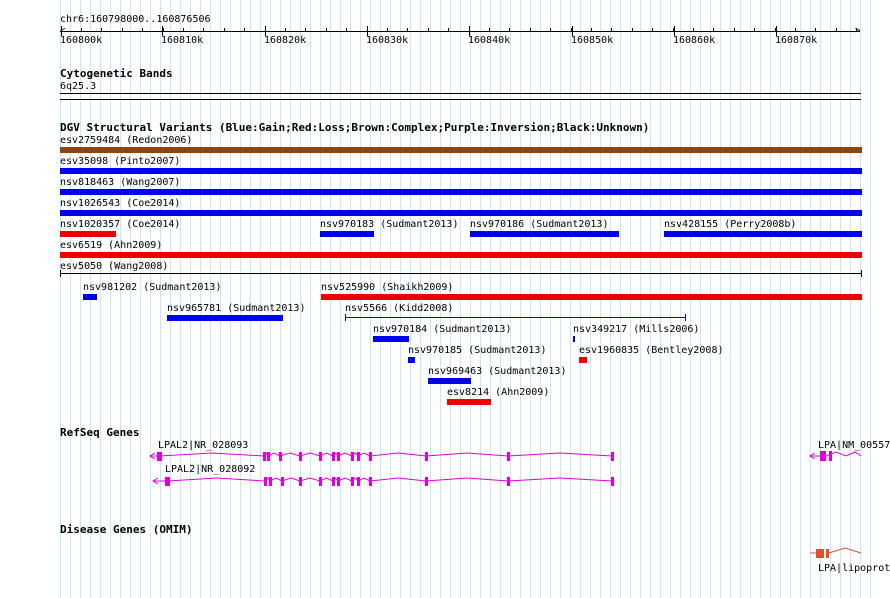 Image resolution: width=890 pixels, height=598 pixels. Describe the element at coordinates (126, 530) in the screenshot. I see `omim-track-title: Disease Genes (OMIM)` at that location.